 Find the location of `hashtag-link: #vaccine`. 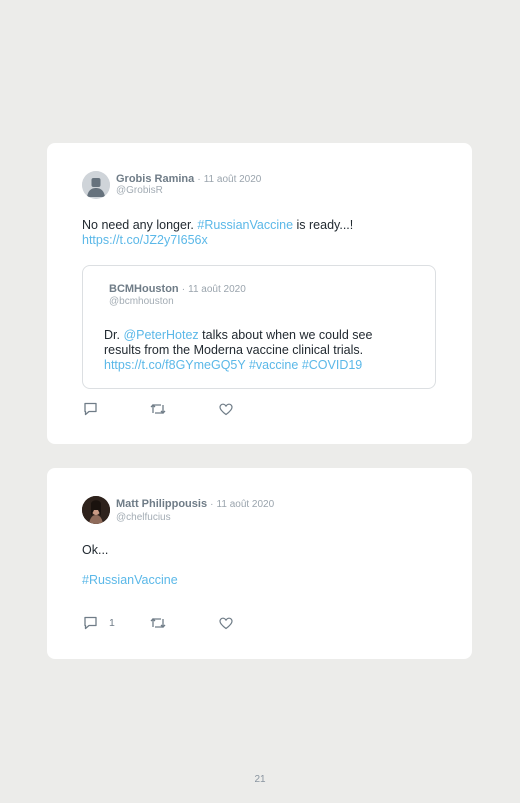

hashtag-link: #vaccine is located at coordinates (273, 365).